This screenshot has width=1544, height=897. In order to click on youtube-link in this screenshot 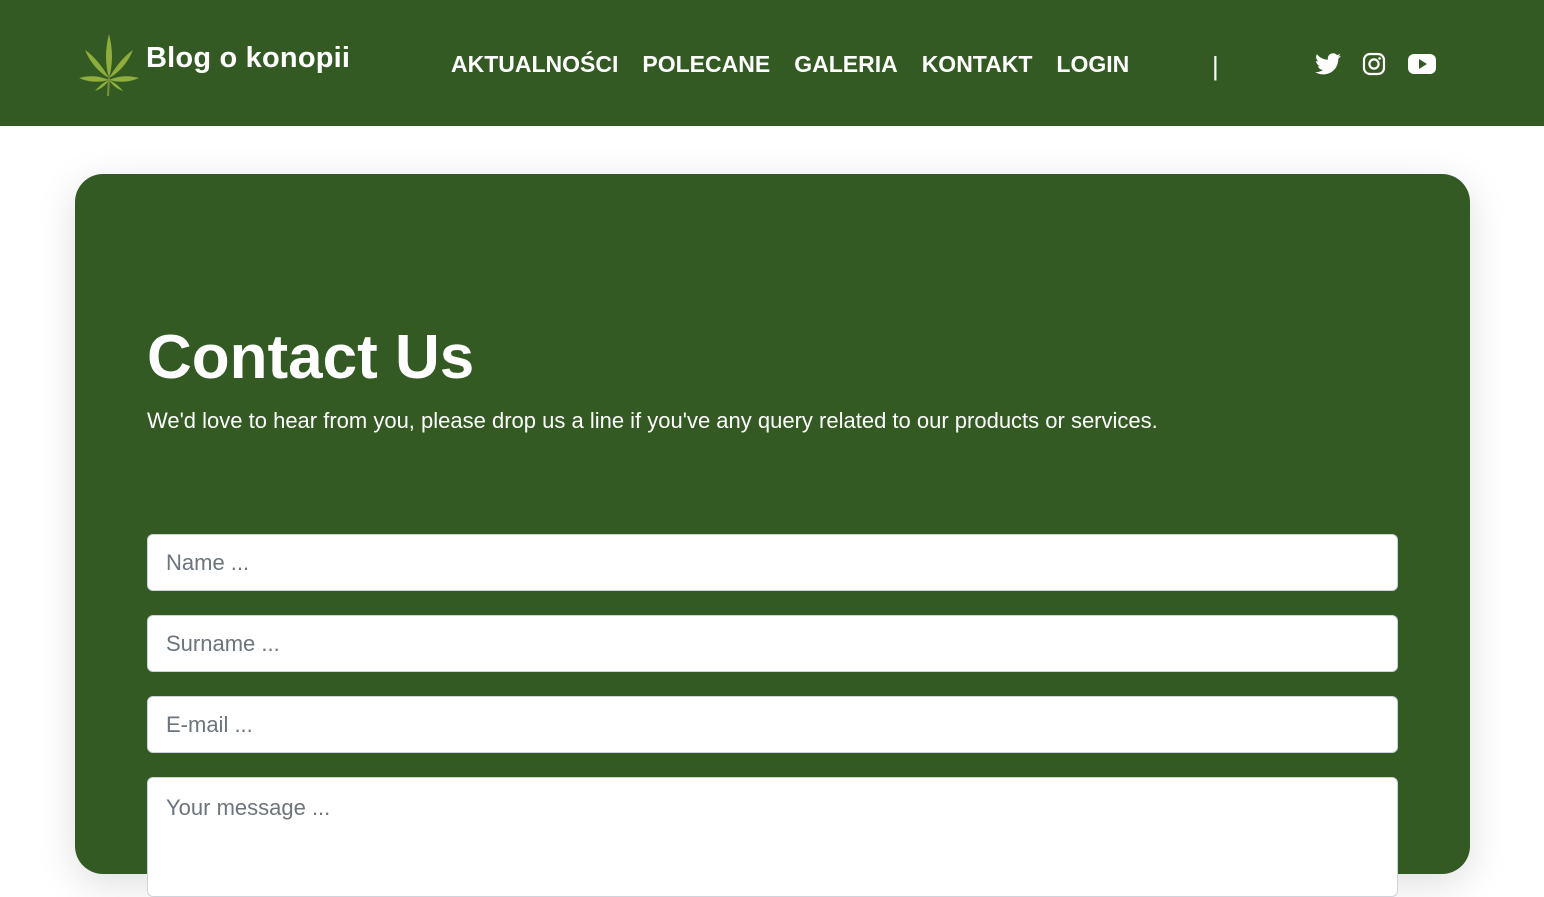, I will do `click(1422, 64)`.